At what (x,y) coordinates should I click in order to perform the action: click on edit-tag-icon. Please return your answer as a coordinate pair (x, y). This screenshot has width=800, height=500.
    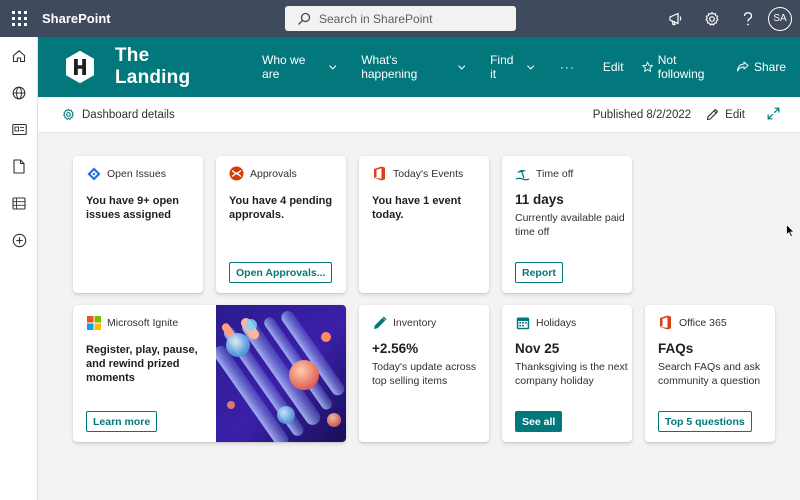
    Looking at the image, I should click on (379, 322).